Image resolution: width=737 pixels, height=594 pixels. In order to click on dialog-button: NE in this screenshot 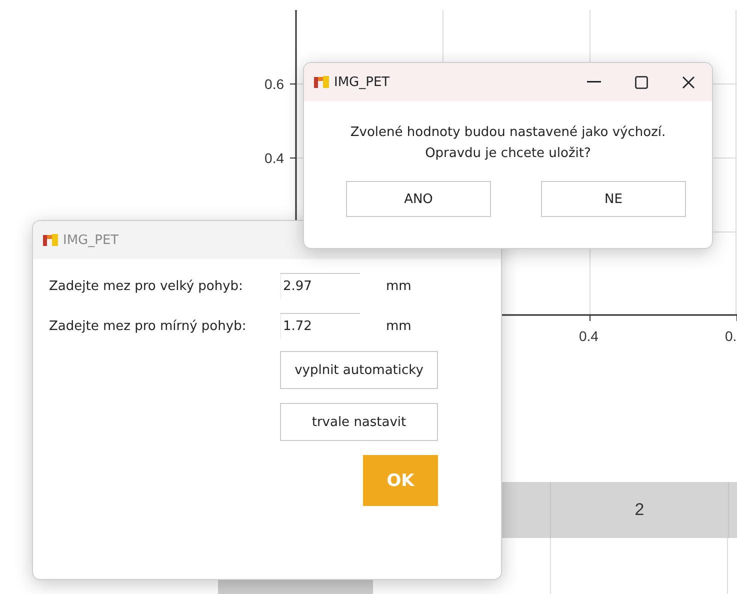, I will do `click(613, 199)`.